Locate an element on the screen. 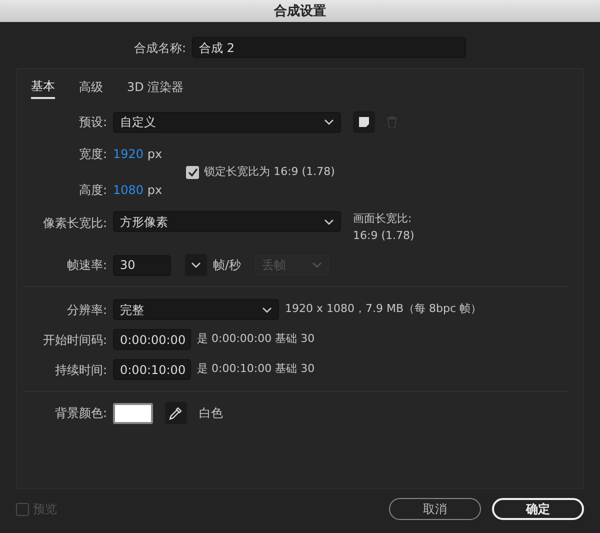 This screenshot has height=533, width=600. info-text: 是 0:00:10:00 基础 30 is located at coordinates (256, 369).